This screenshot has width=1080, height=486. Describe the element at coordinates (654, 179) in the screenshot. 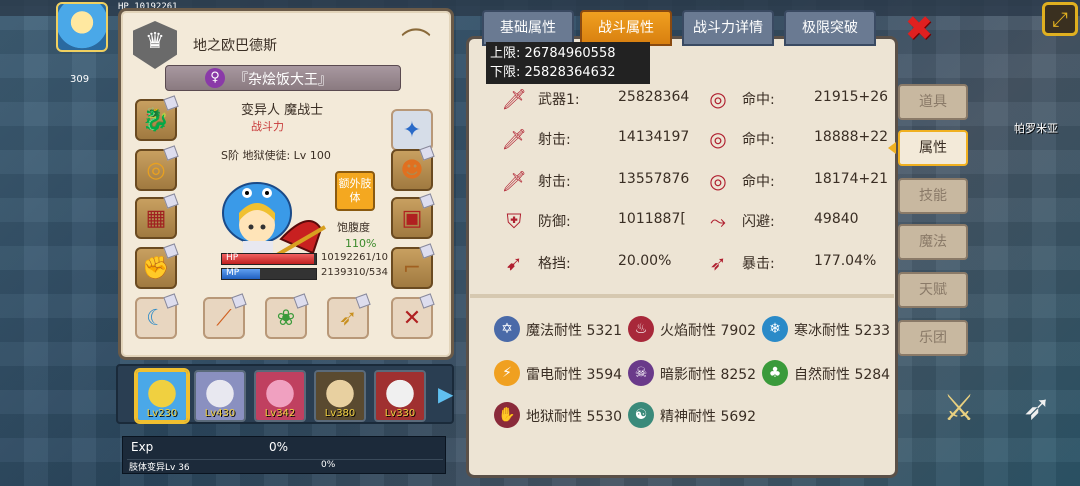

I see `stat-value: 13557876` at that location.